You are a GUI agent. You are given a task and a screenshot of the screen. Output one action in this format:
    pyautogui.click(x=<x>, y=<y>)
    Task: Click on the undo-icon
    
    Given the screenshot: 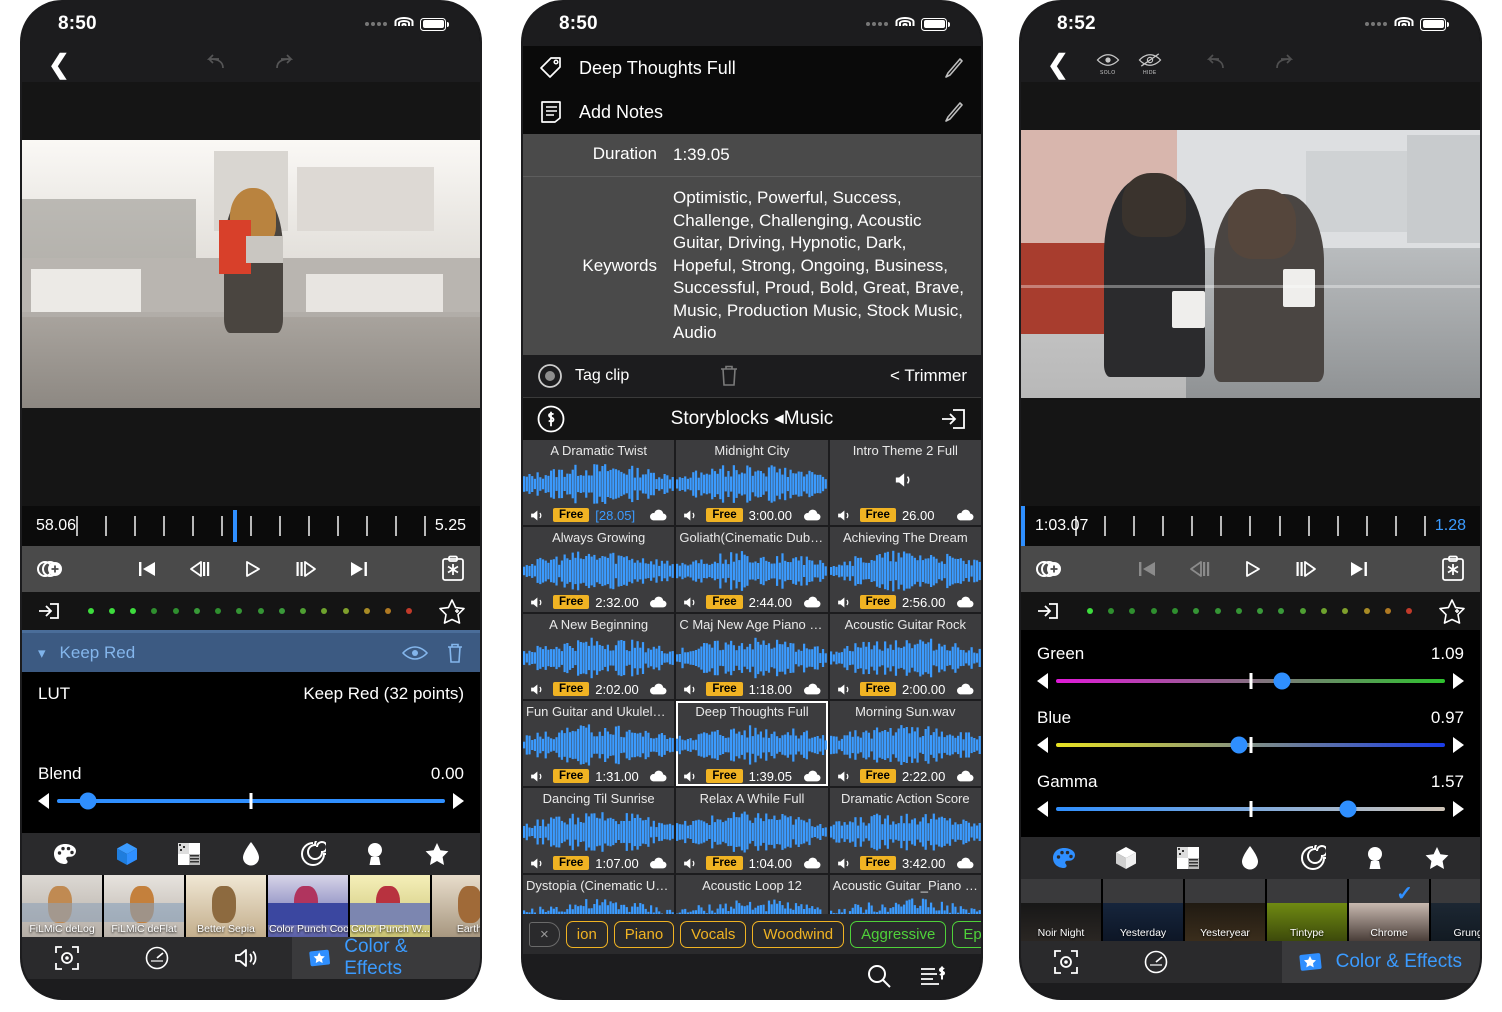 What is the action you would take?
    pyautogui.click(x=1216, y=64)
    